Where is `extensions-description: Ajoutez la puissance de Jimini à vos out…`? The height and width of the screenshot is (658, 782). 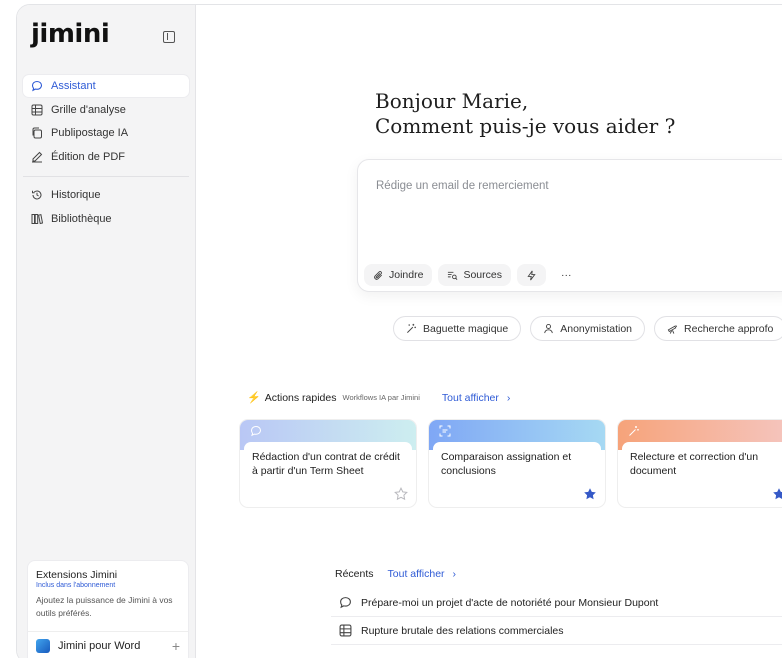
extensions-description: Ajoutez la puissance de Jimini à vos out… is located at coordinates (104, 606).